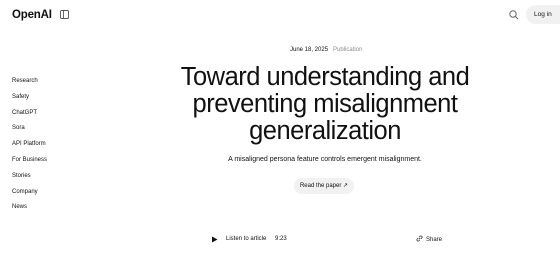 The width and height of the screenshot is (560, 267). I want to click on audio-duration: 9:23, so click(281, 239).